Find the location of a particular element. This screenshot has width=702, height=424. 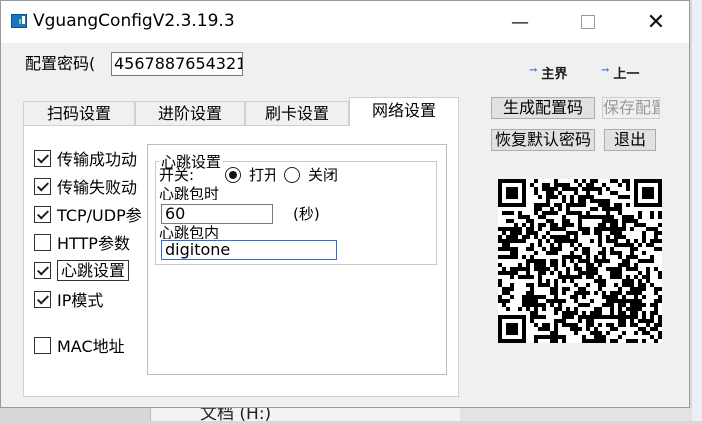

maximize-icon is located at coordinates (588, 22).